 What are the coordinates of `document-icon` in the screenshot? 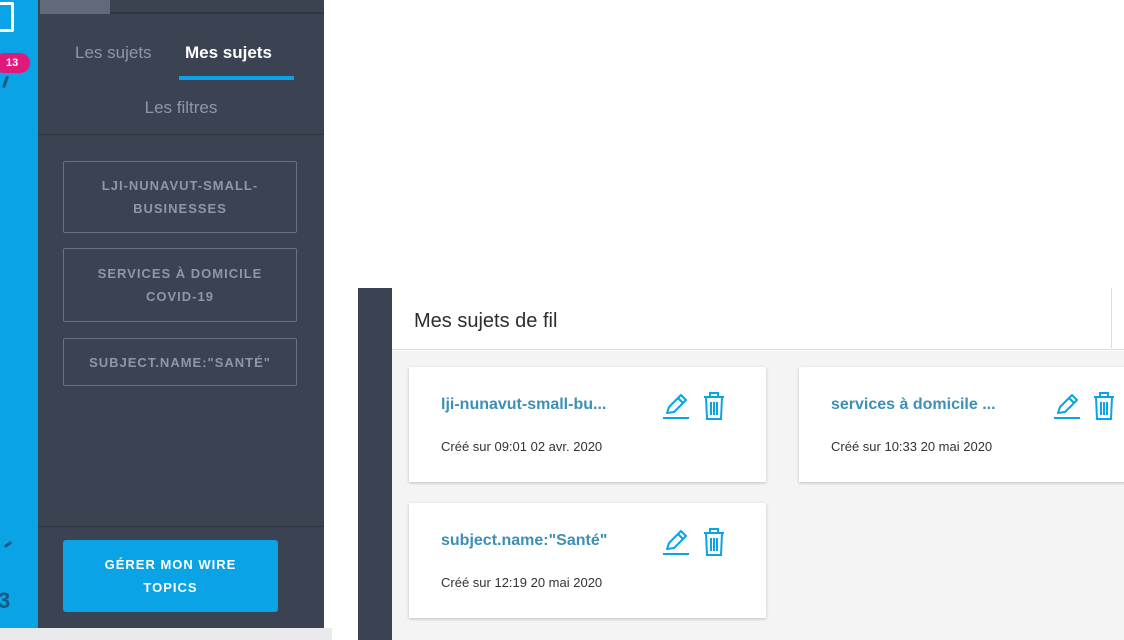 It's located at (7, 17).